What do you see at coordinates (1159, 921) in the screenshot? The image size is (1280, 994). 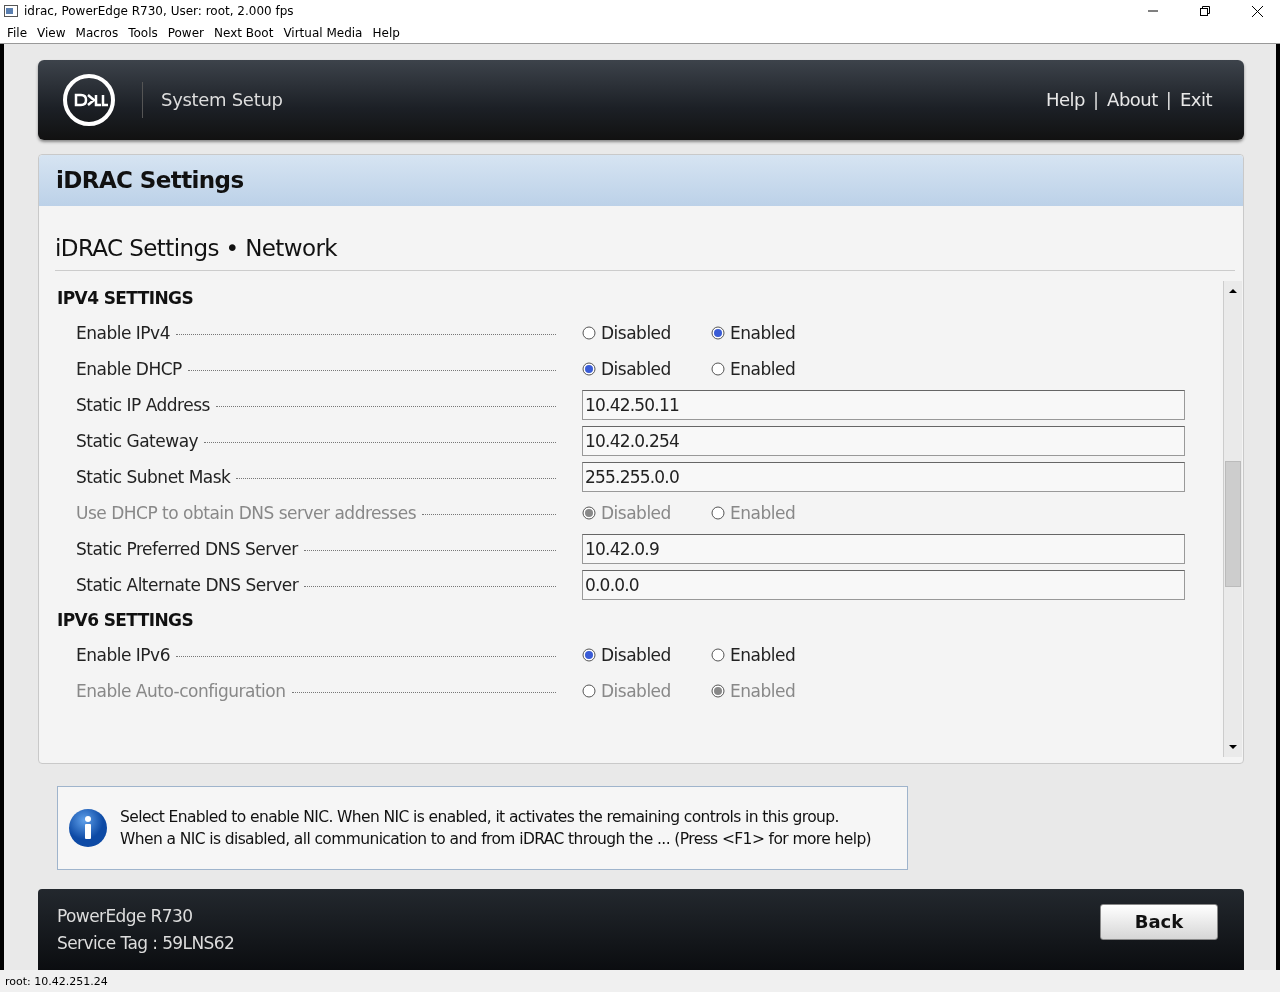 I see `back-button: Back` at bounding box center [1159, 921].